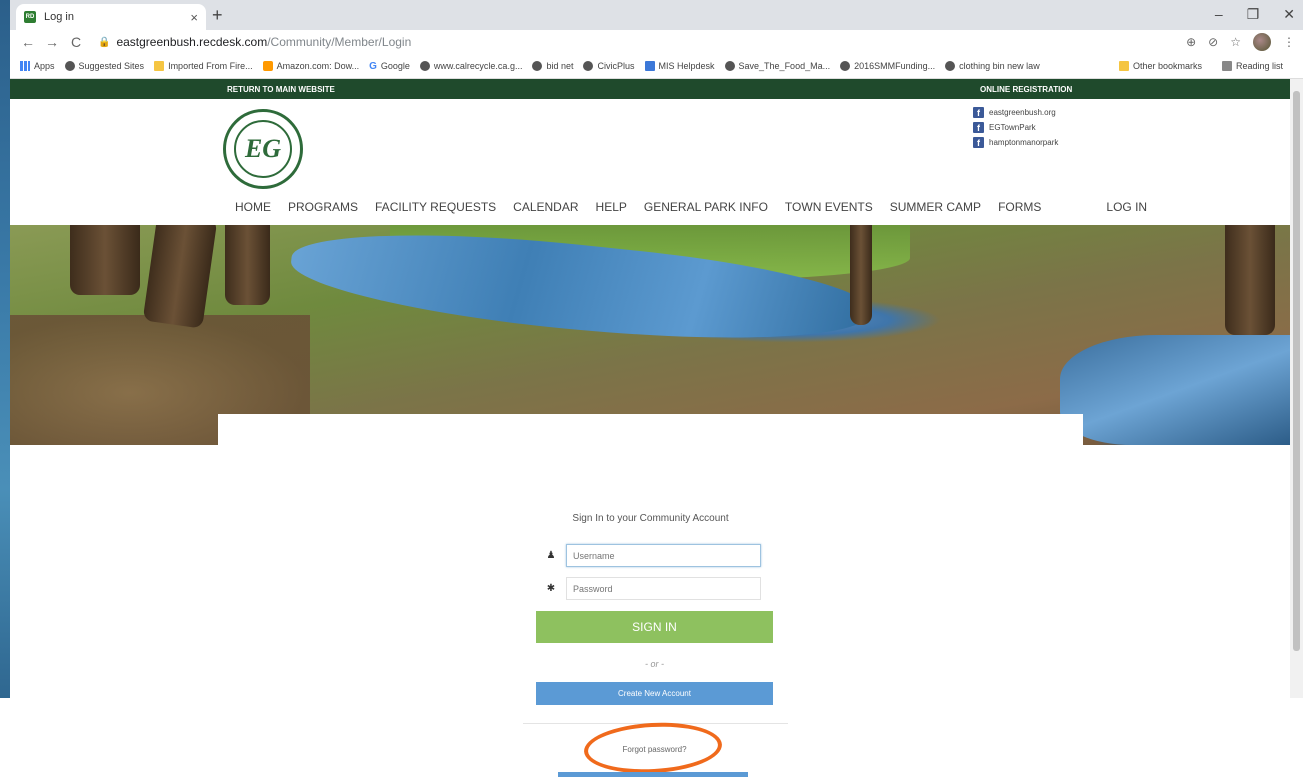 This screenshot has height=777, width=1303. Describe the element at coordinates (28, 42) in the screenshot. I see `back-button: ←` at that location.